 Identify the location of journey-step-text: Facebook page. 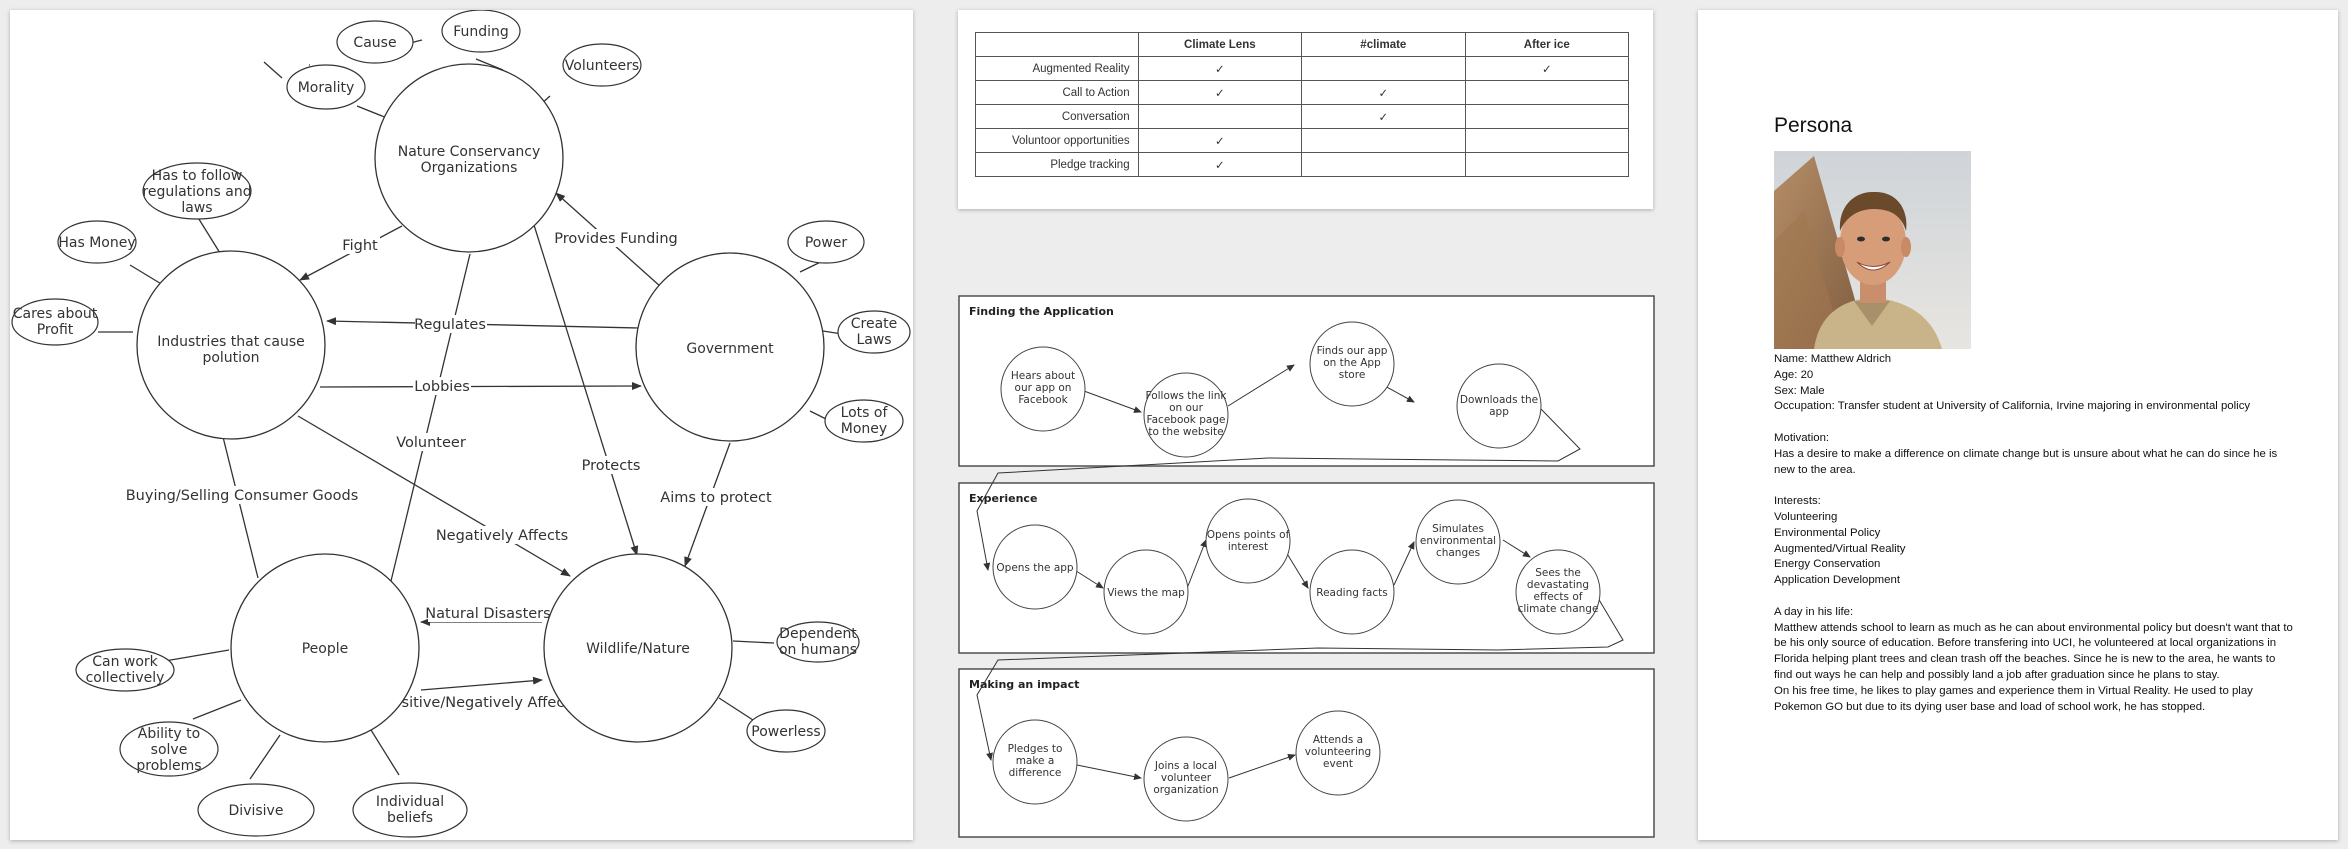
(1186, 420).